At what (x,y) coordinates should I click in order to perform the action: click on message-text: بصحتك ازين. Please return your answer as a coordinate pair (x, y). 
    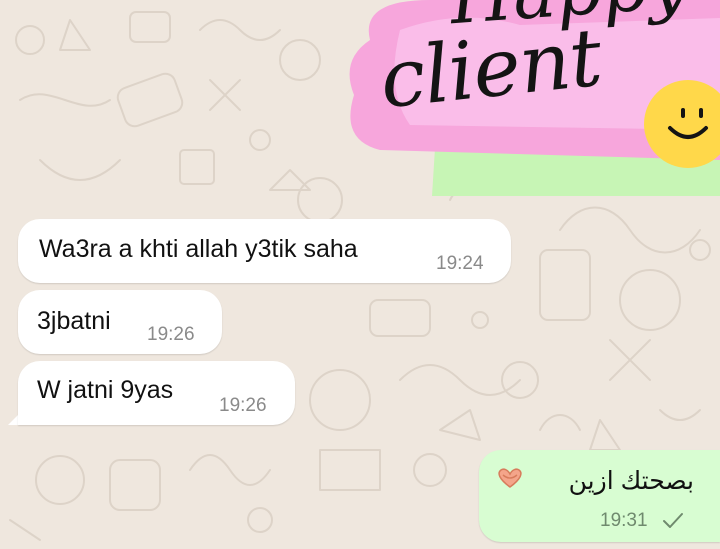
    Looking at the image, I should click on (631, 481).